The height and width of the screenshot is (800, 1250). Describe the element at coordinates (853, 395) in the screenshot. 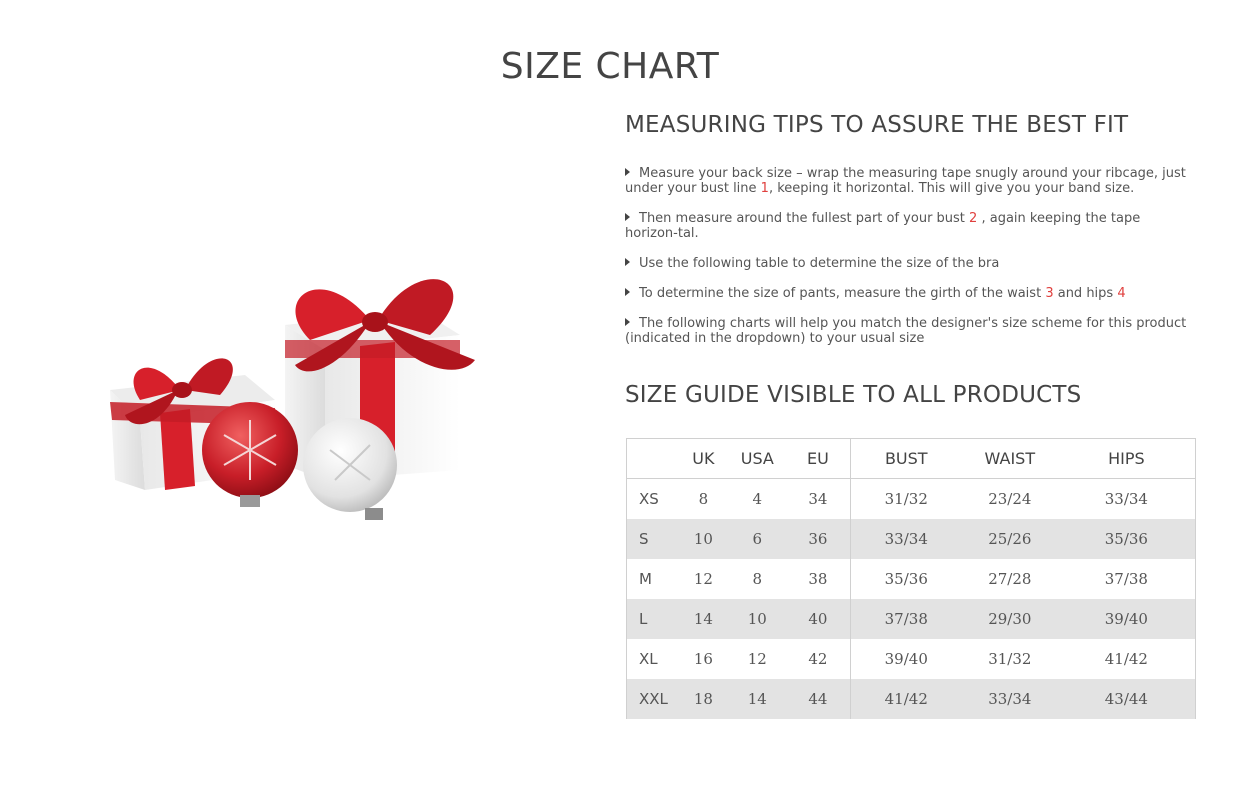

I see `size-guide-heading: SIZE GUIDE VISIBLE TO ALL PRODUCTS` at that location.